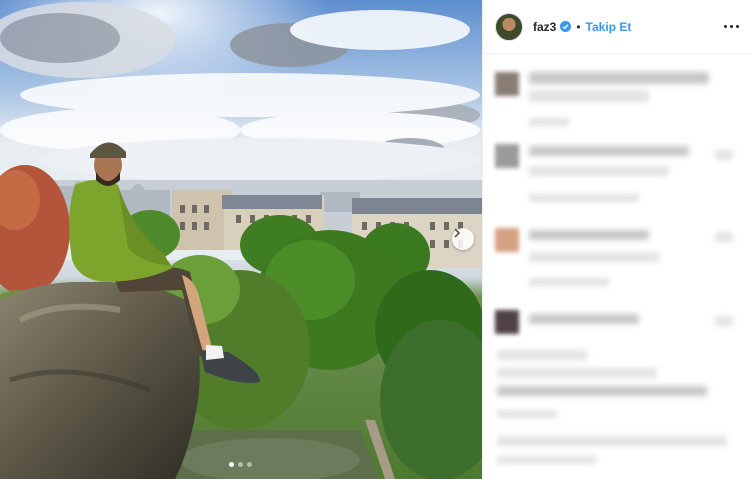 This screenshot has width=750, height=479. I want to click on more-options-icon, so click(731, 26).